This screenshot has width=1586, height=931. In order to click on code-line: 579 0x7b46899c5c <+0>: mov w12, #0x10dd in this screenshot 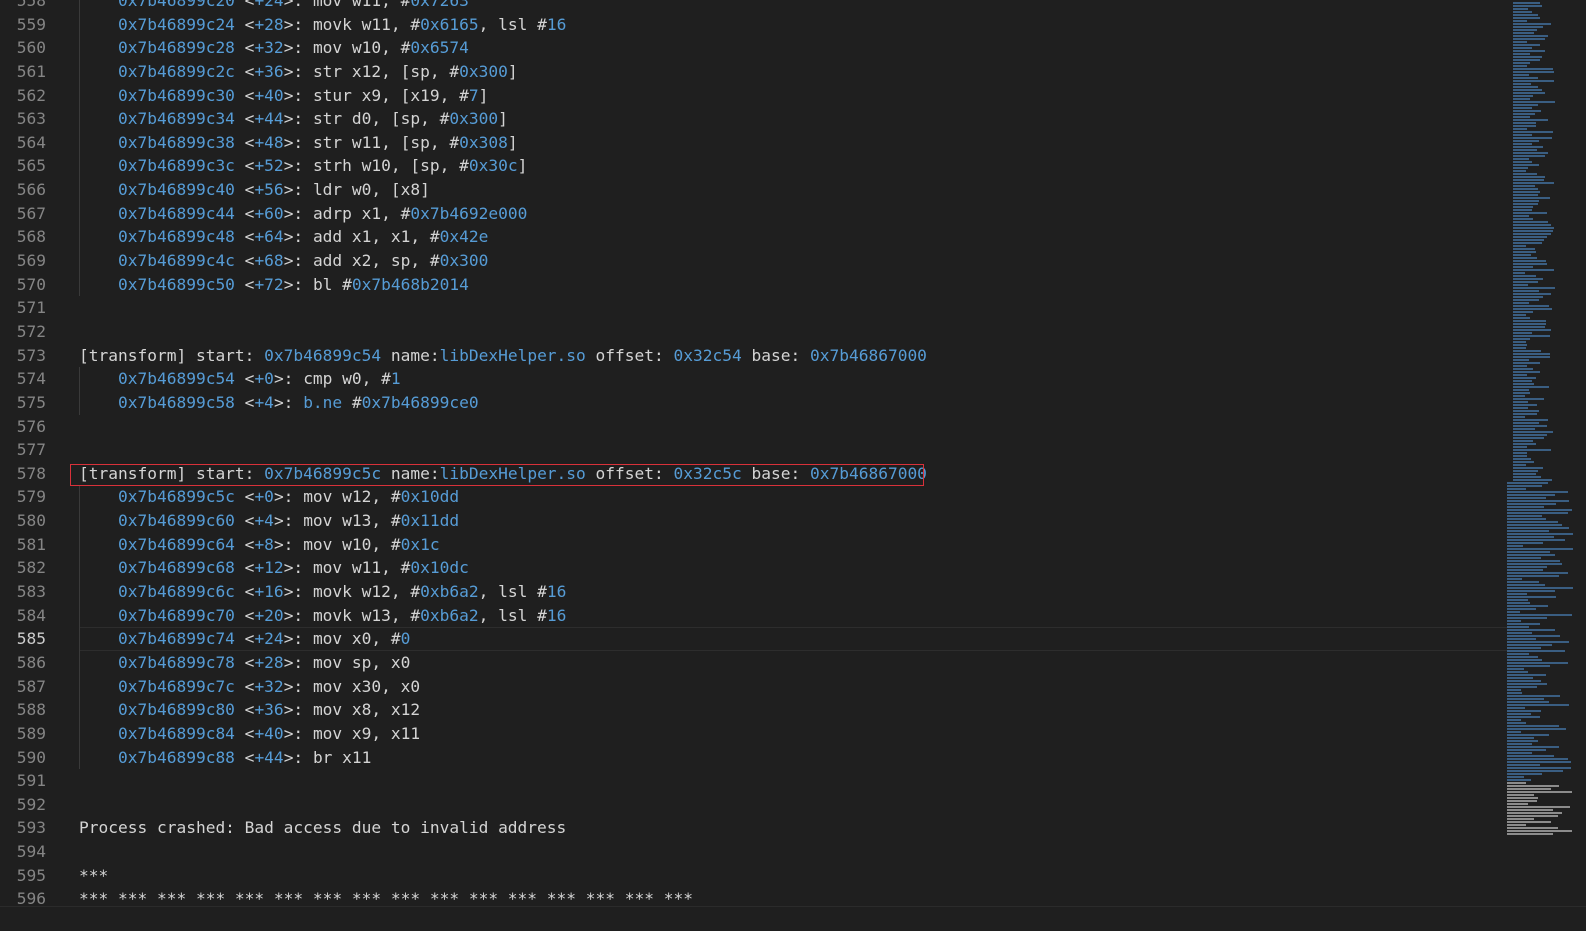, I will do `click(755, 497)`.